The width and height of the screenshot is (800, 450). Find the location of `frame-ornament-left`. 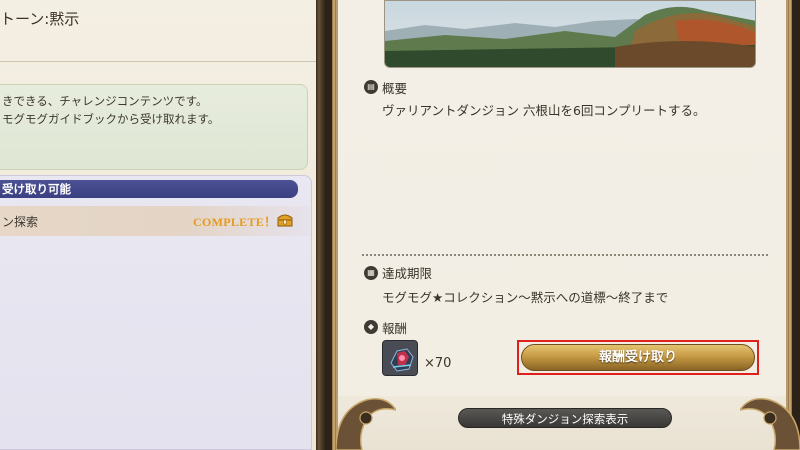

frame-ornament-left is located at coordinates (366, 424).